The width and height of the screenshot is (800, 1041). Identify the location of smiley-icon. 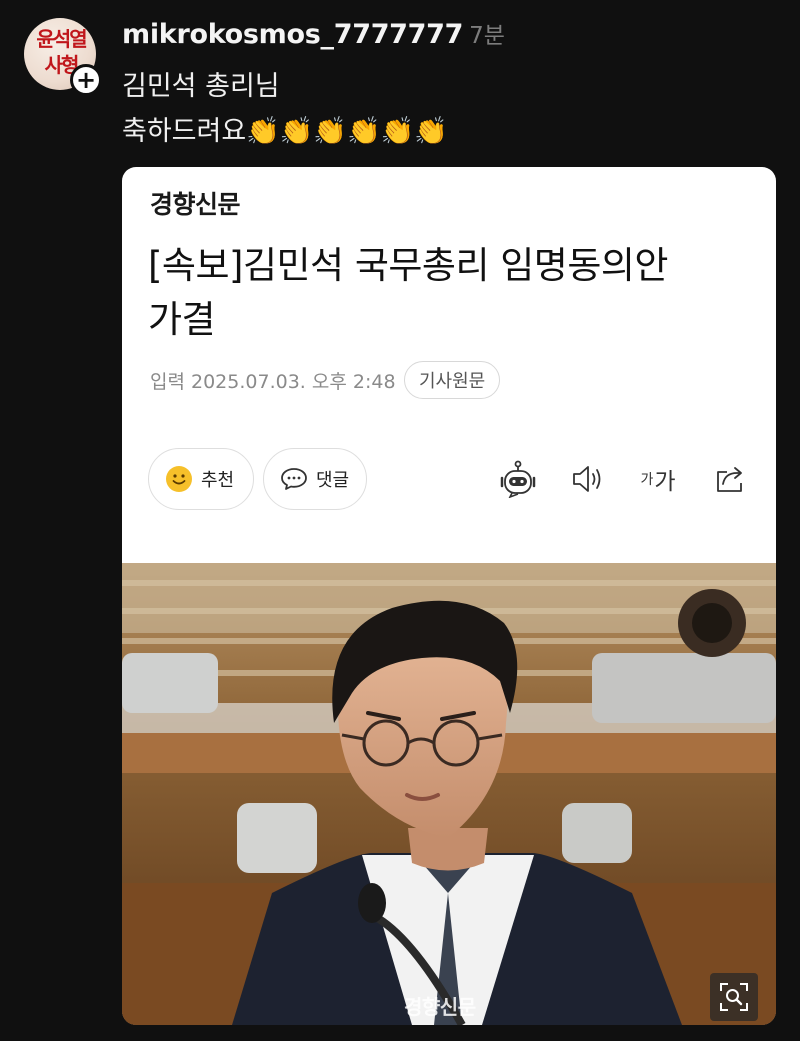
(179, 479).